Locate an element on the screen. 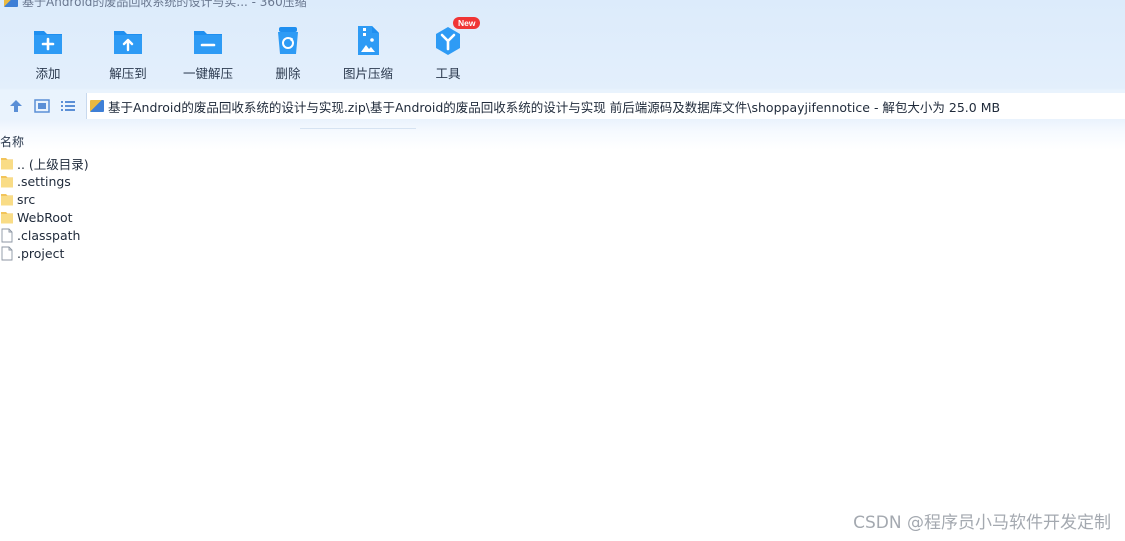 Image resolution: width=1125 pixels, height=541 pixels. folder-row: .settings is located at coordinates (44, 181).